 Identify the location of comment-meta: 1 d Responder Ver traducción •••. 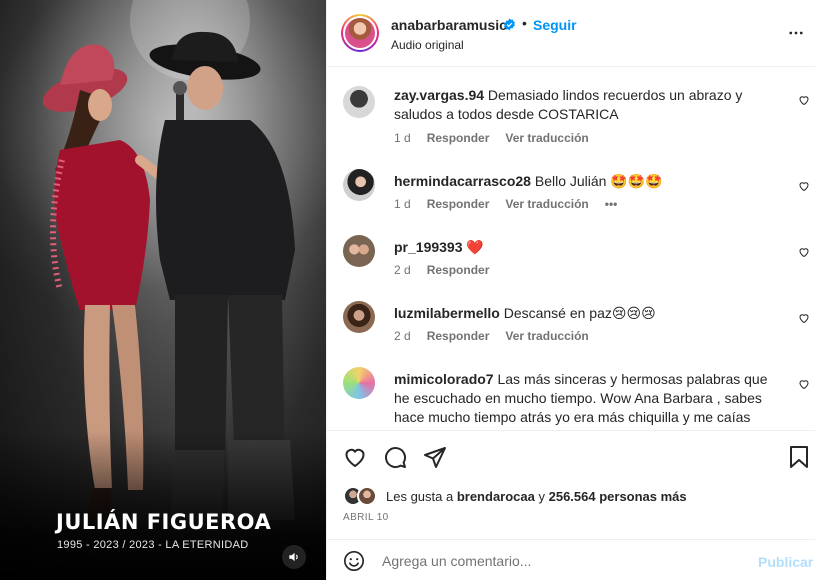
(505, 204).